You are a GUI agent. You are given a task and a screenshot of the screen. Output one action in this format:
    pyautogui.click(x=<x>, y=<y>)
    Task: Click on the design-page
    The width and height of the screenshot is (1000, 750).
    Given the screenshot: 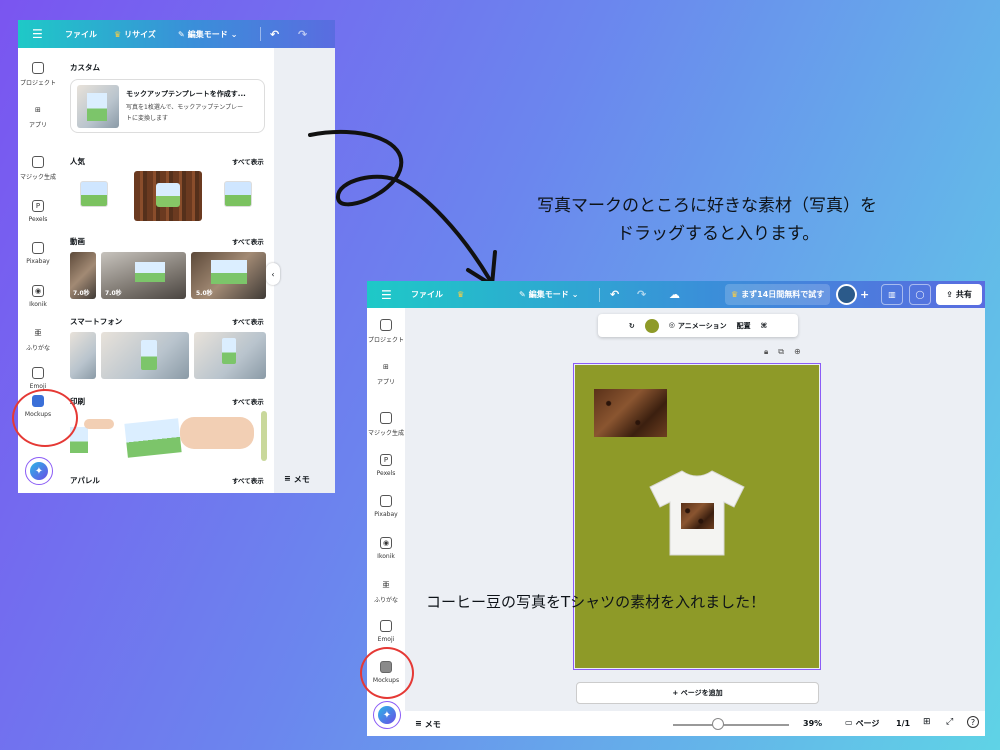 What is the action you would take?
    pyautogui.click(x=697, y=516)
    